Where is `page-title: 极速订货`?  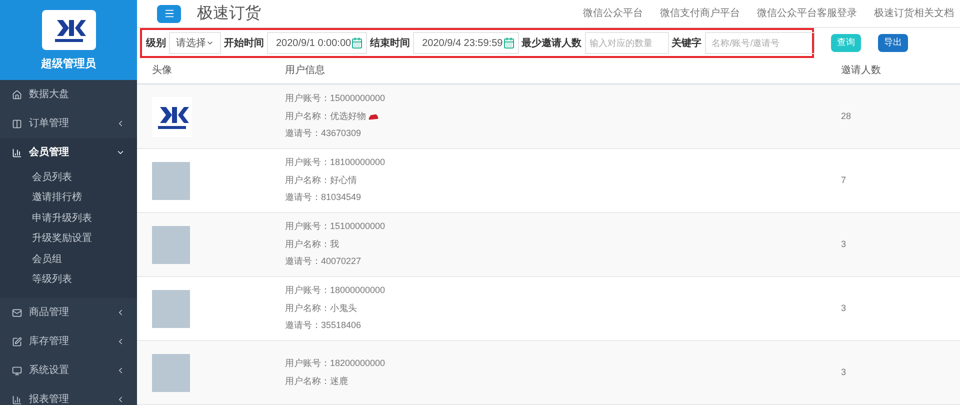
page-title: 极速订货 is located at coordinates (229, 14).